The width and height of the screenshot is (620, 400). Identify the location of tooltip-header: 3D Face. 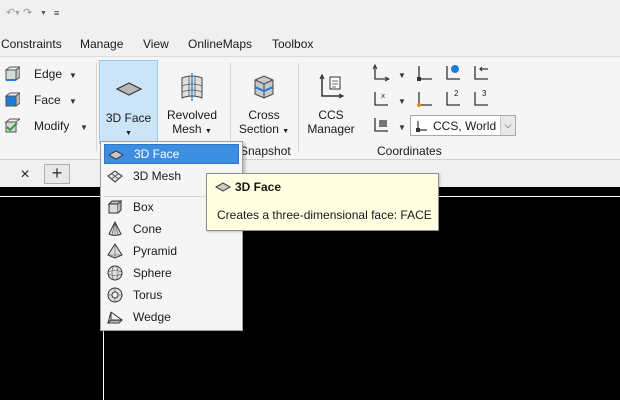
(248, 187).